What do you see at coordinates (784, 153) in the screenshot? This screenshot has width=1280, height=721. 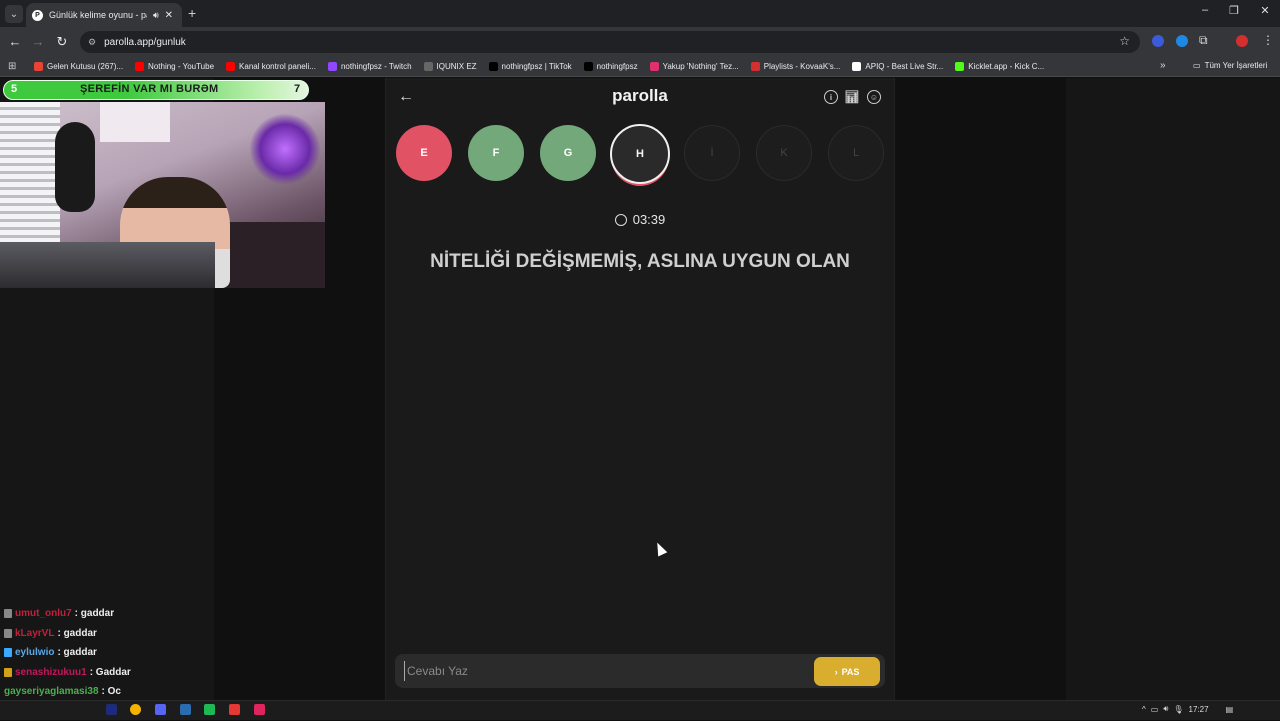 I see `letter-circle-pending: K` at bounding box center [784, 153].